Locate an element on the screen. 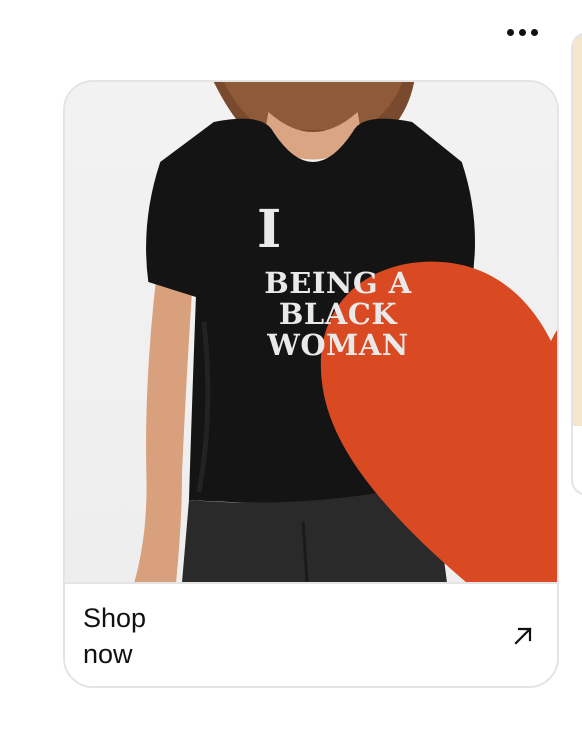 Image resolution: width=582 pixels, height=738 pixels. next-product-image is located at coordinates (577, 230).